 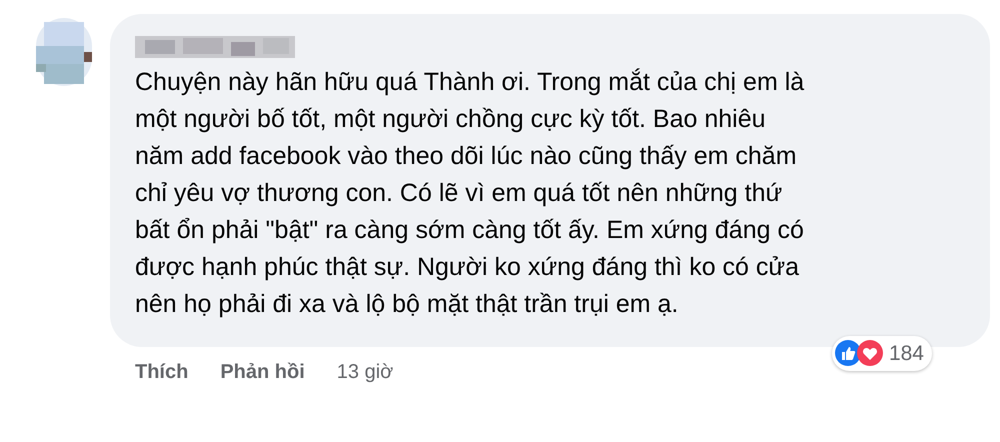 I want to click on action-link: Phản hồi, so click(x=262, y=372).